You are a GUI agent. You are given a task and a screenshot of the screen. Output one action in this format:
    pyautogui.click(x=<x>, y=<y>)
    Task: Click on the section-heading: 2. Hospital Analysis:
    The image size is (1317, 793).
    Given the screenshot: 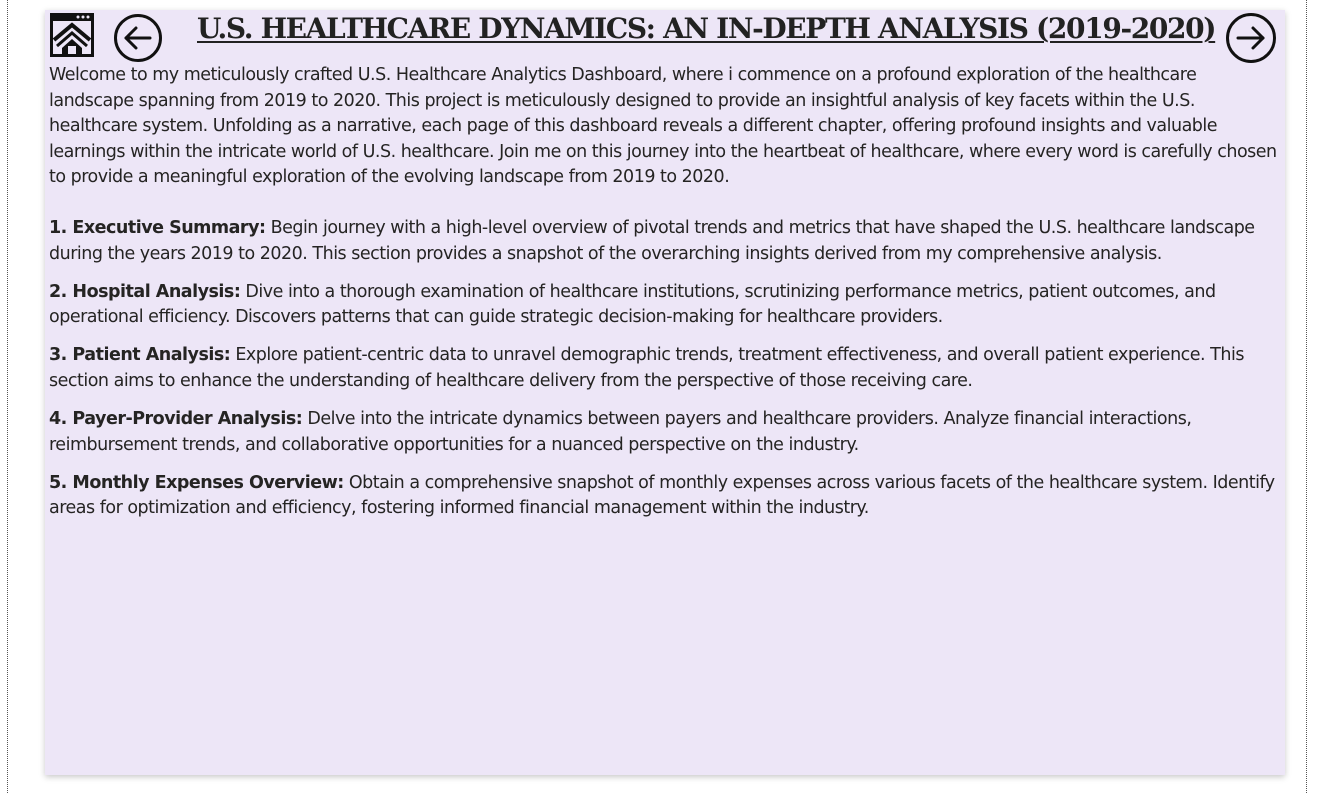 What is the action you would take?
    pyautogui.click(x=145, y=291)
    